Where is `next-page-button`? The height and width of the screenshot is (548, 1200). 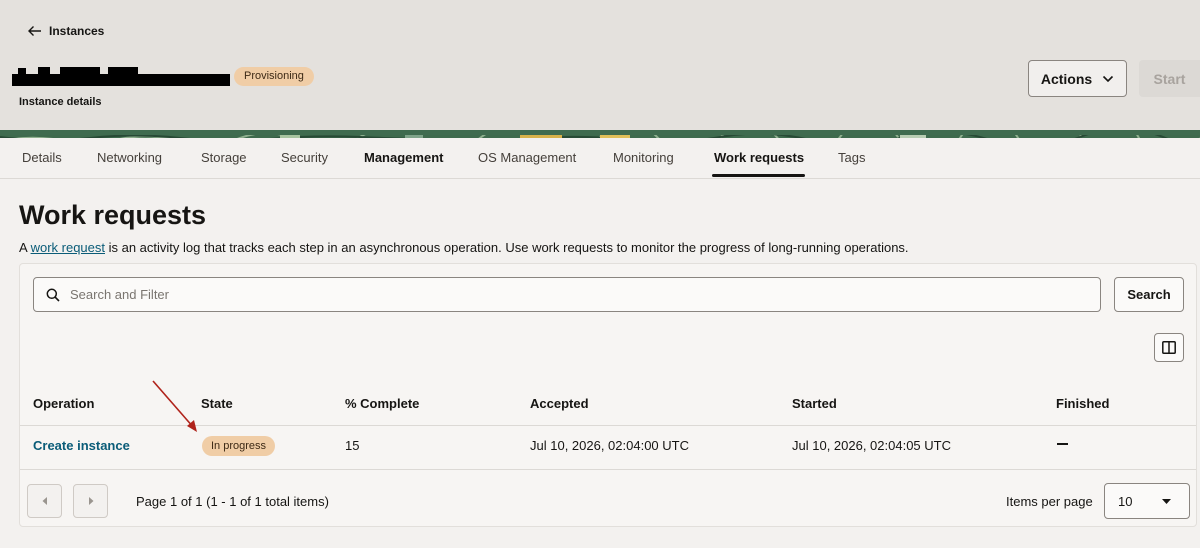
next-page-button is located at coordinates (90, 501).